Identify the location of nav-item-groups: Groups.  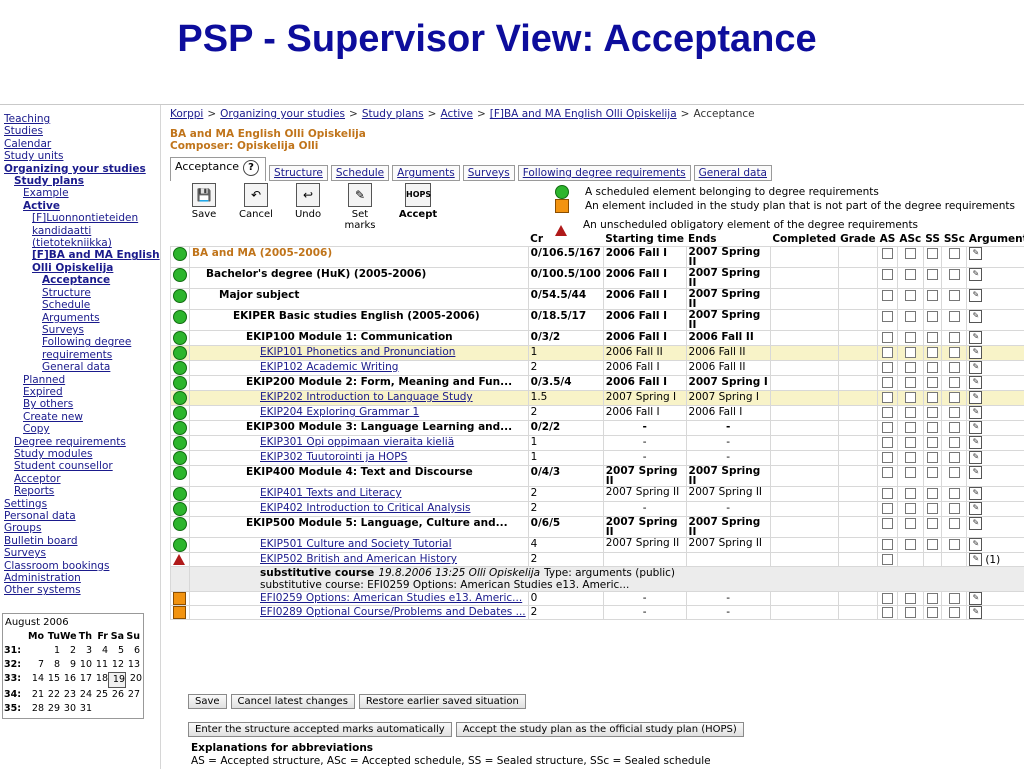
(81, 528).